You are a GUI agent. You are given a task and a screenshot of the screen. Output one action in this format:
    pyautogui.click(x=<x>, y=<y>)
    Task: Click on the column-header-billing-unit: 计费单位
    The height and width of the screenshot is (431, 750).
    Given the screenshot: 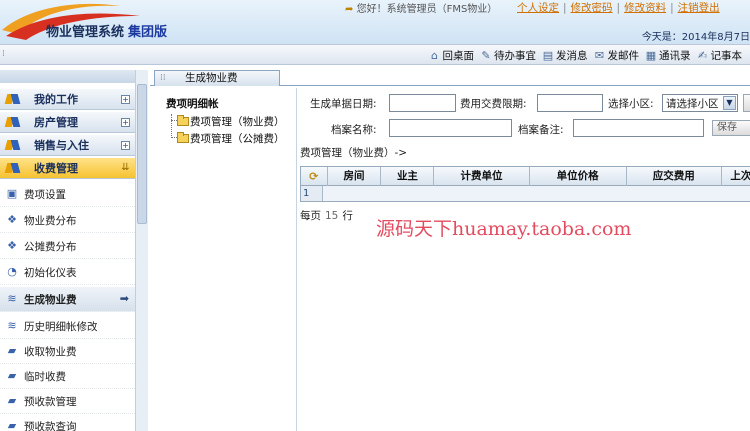 What is the action you would take?
    pyautogui.click(x=482, y=176)
    